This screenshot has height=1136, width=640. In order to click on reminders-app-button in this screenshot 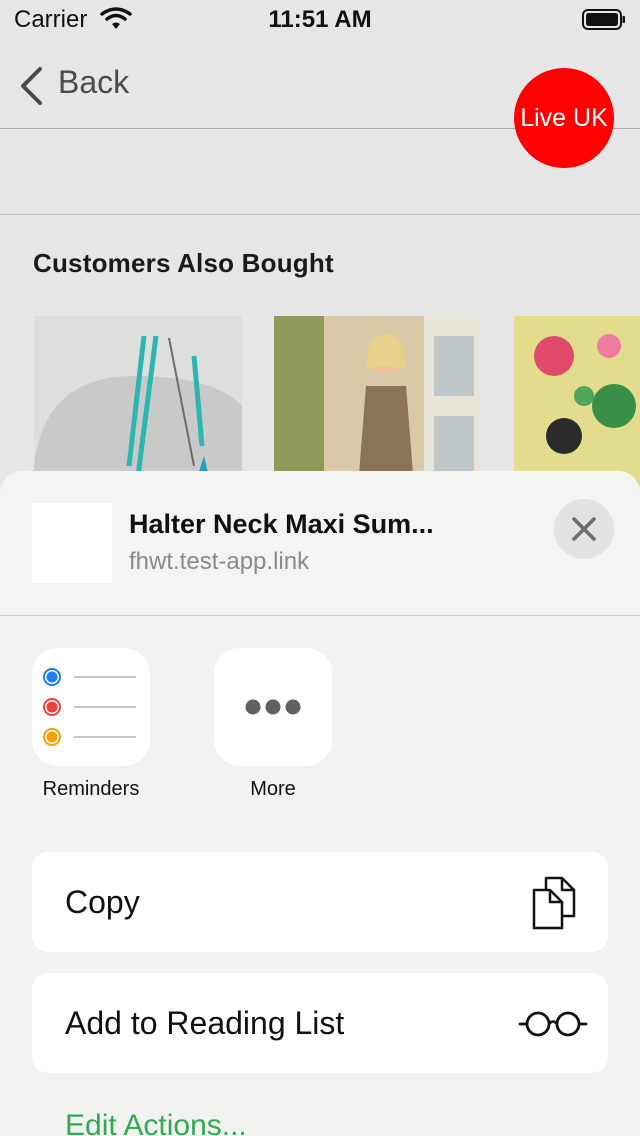, I will do `click(91, 707)`.